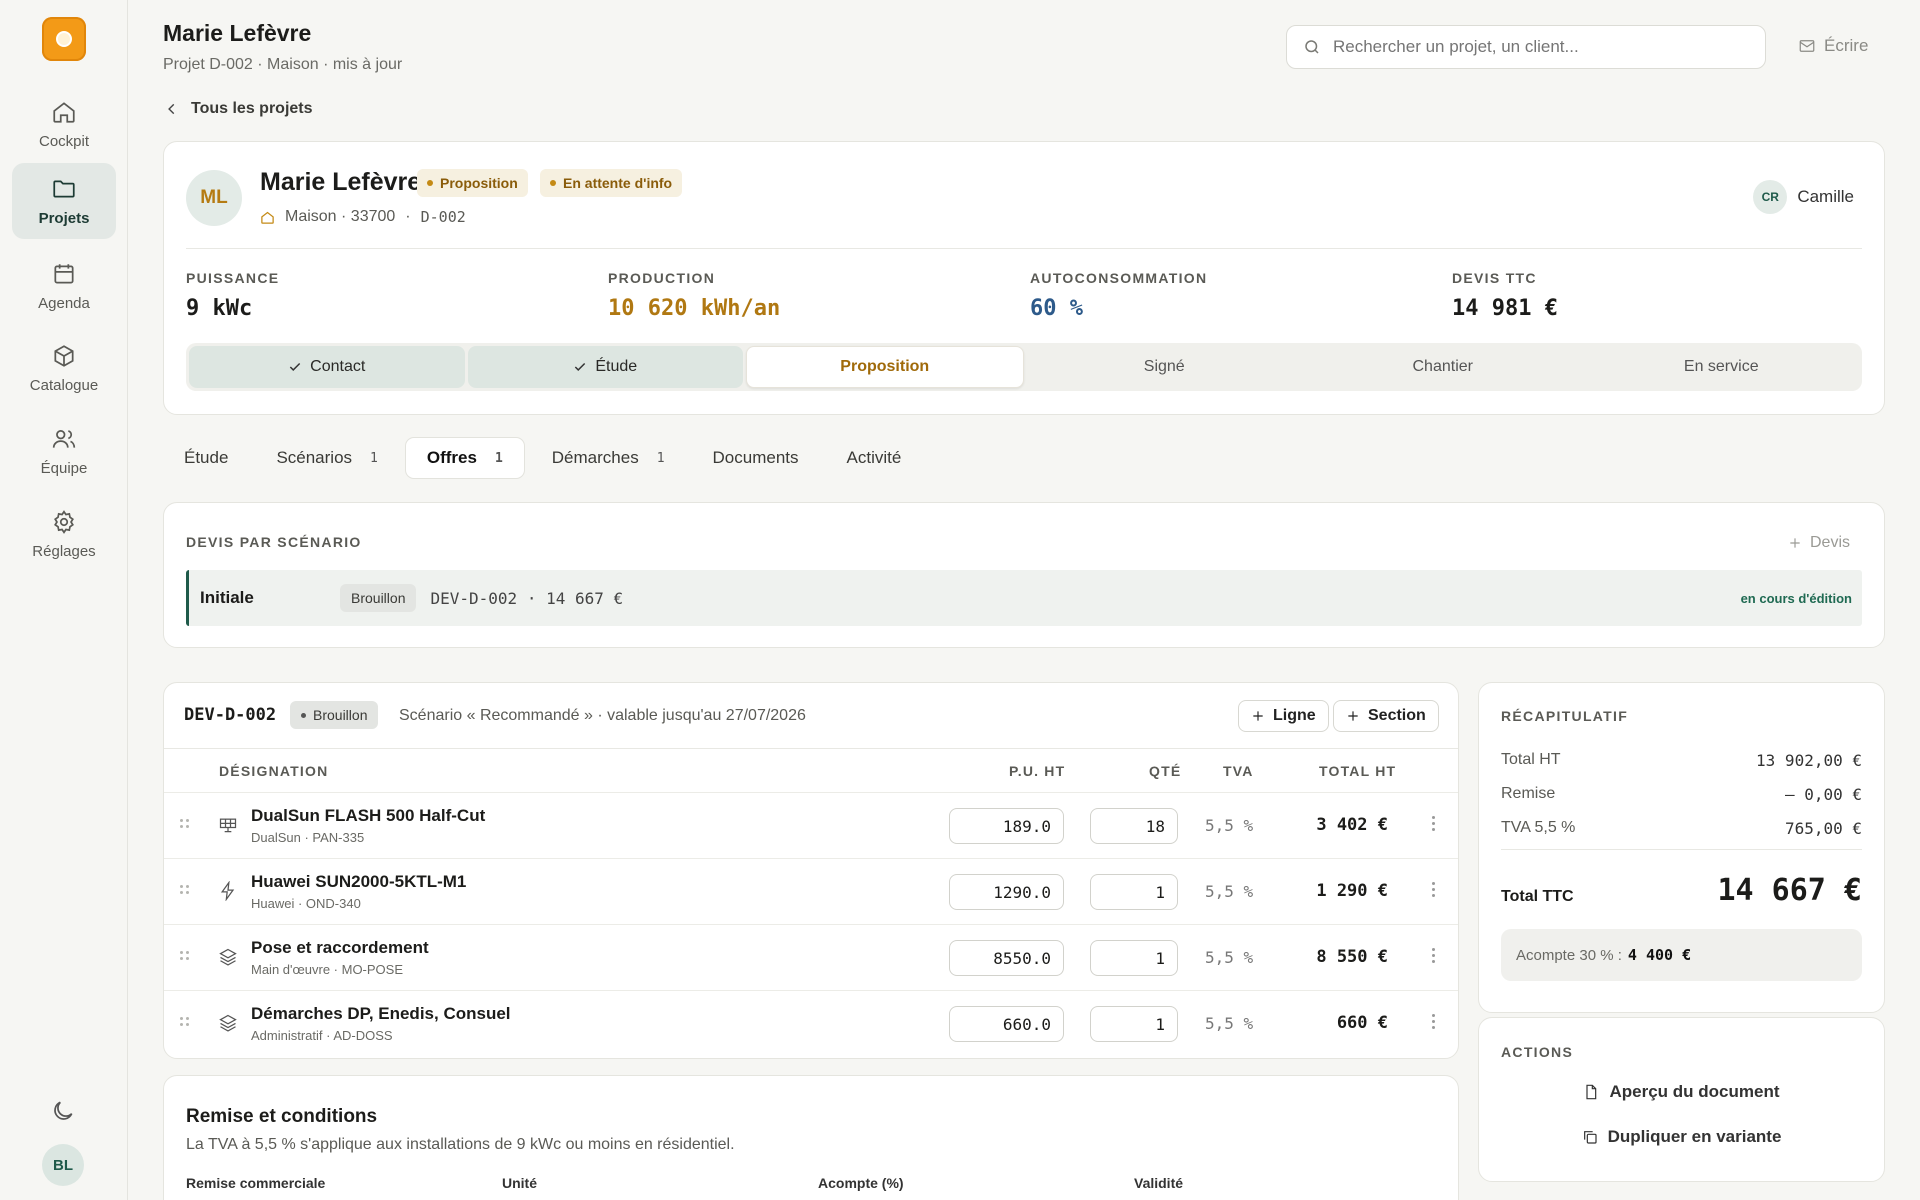 The width and height of the screenshot is (1920, 1200). I want to click on search-box, so click(1526, 47).